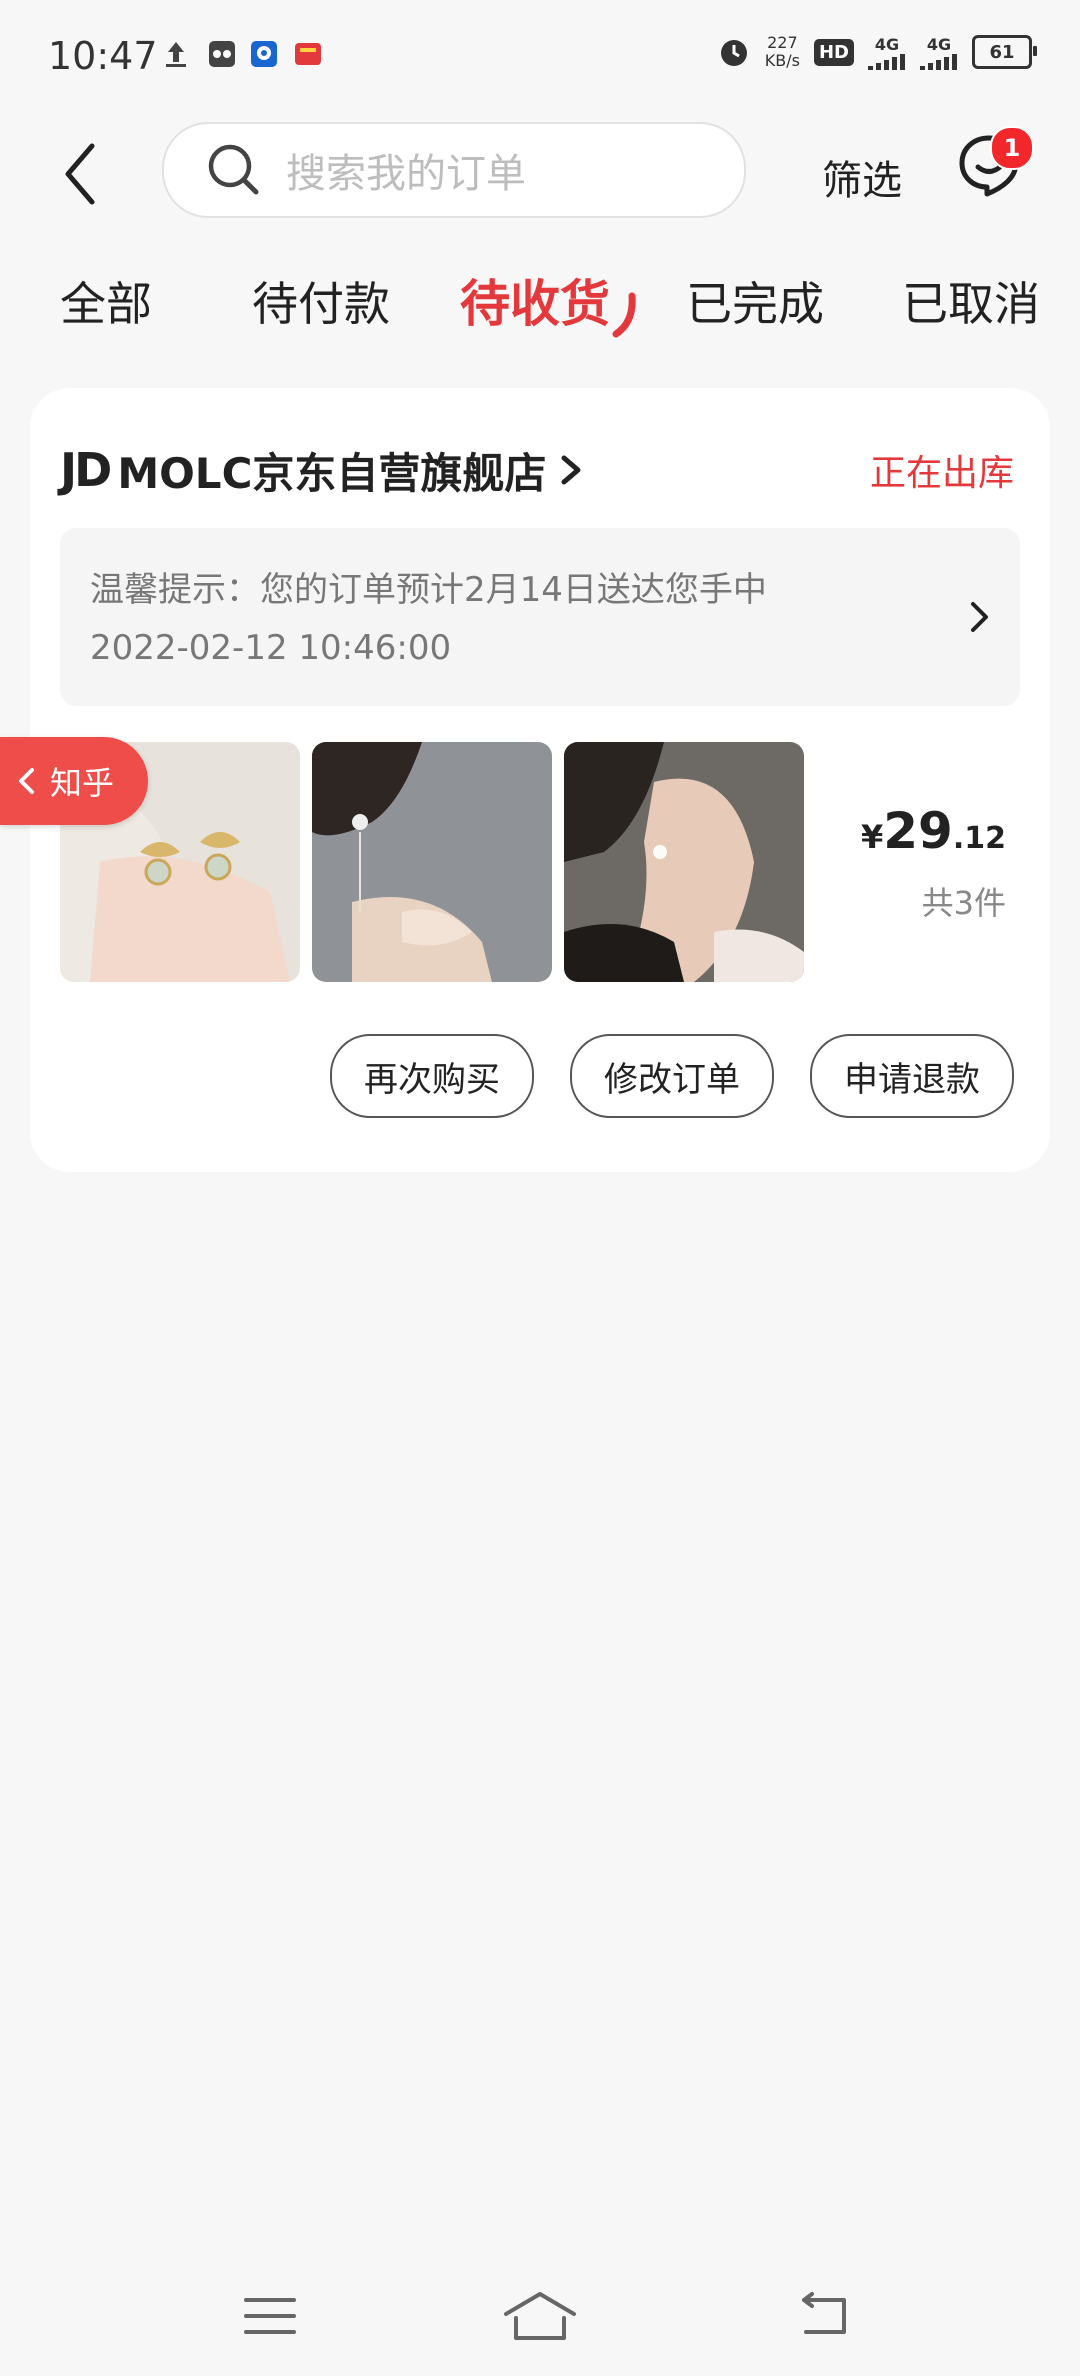 The width and height of the screenshot is (1080, 2376). What do you see at coordinates (86, 470) in the screenshot?
I see `jd-logo: JD` at bounding box center [86, 470].